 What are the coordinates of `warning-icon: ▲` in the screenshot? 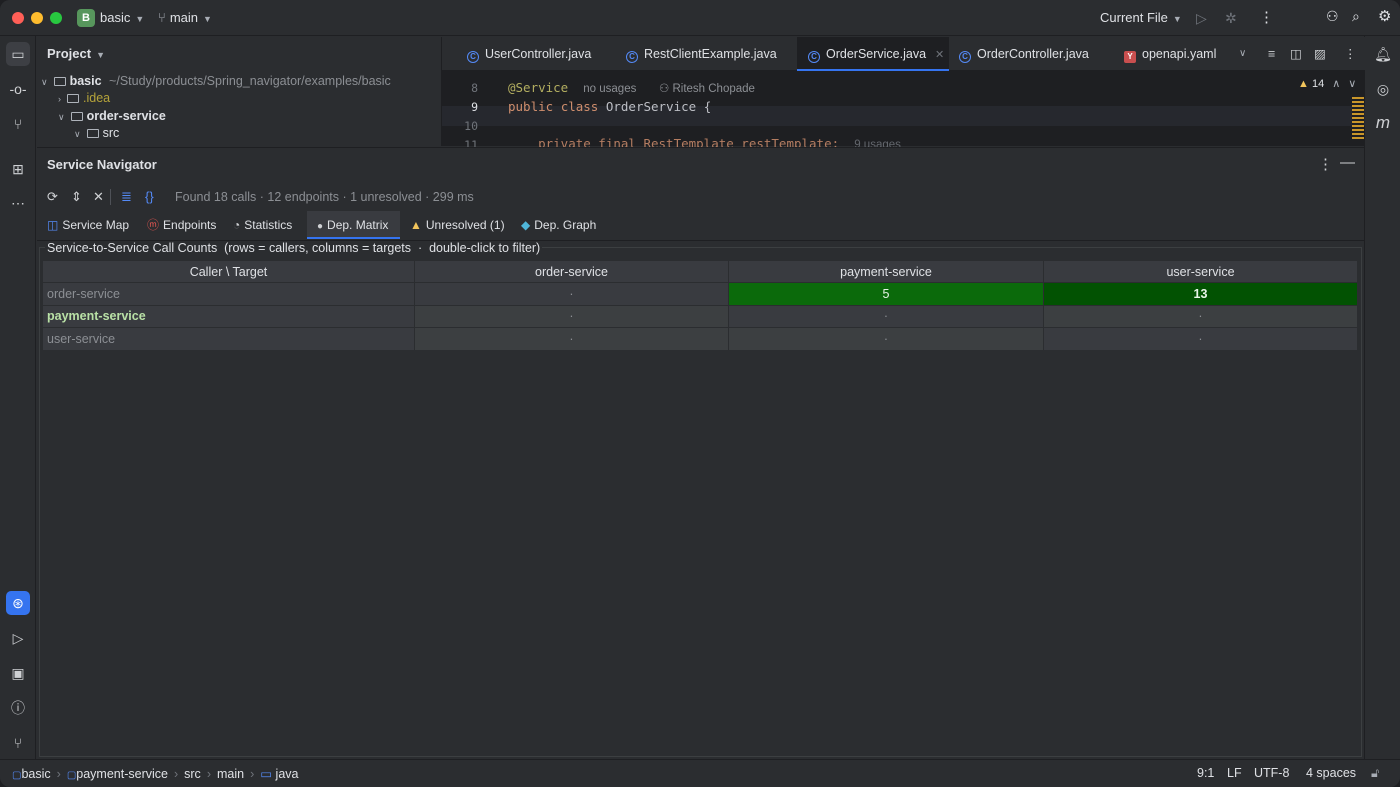 It's located at (416, 225).